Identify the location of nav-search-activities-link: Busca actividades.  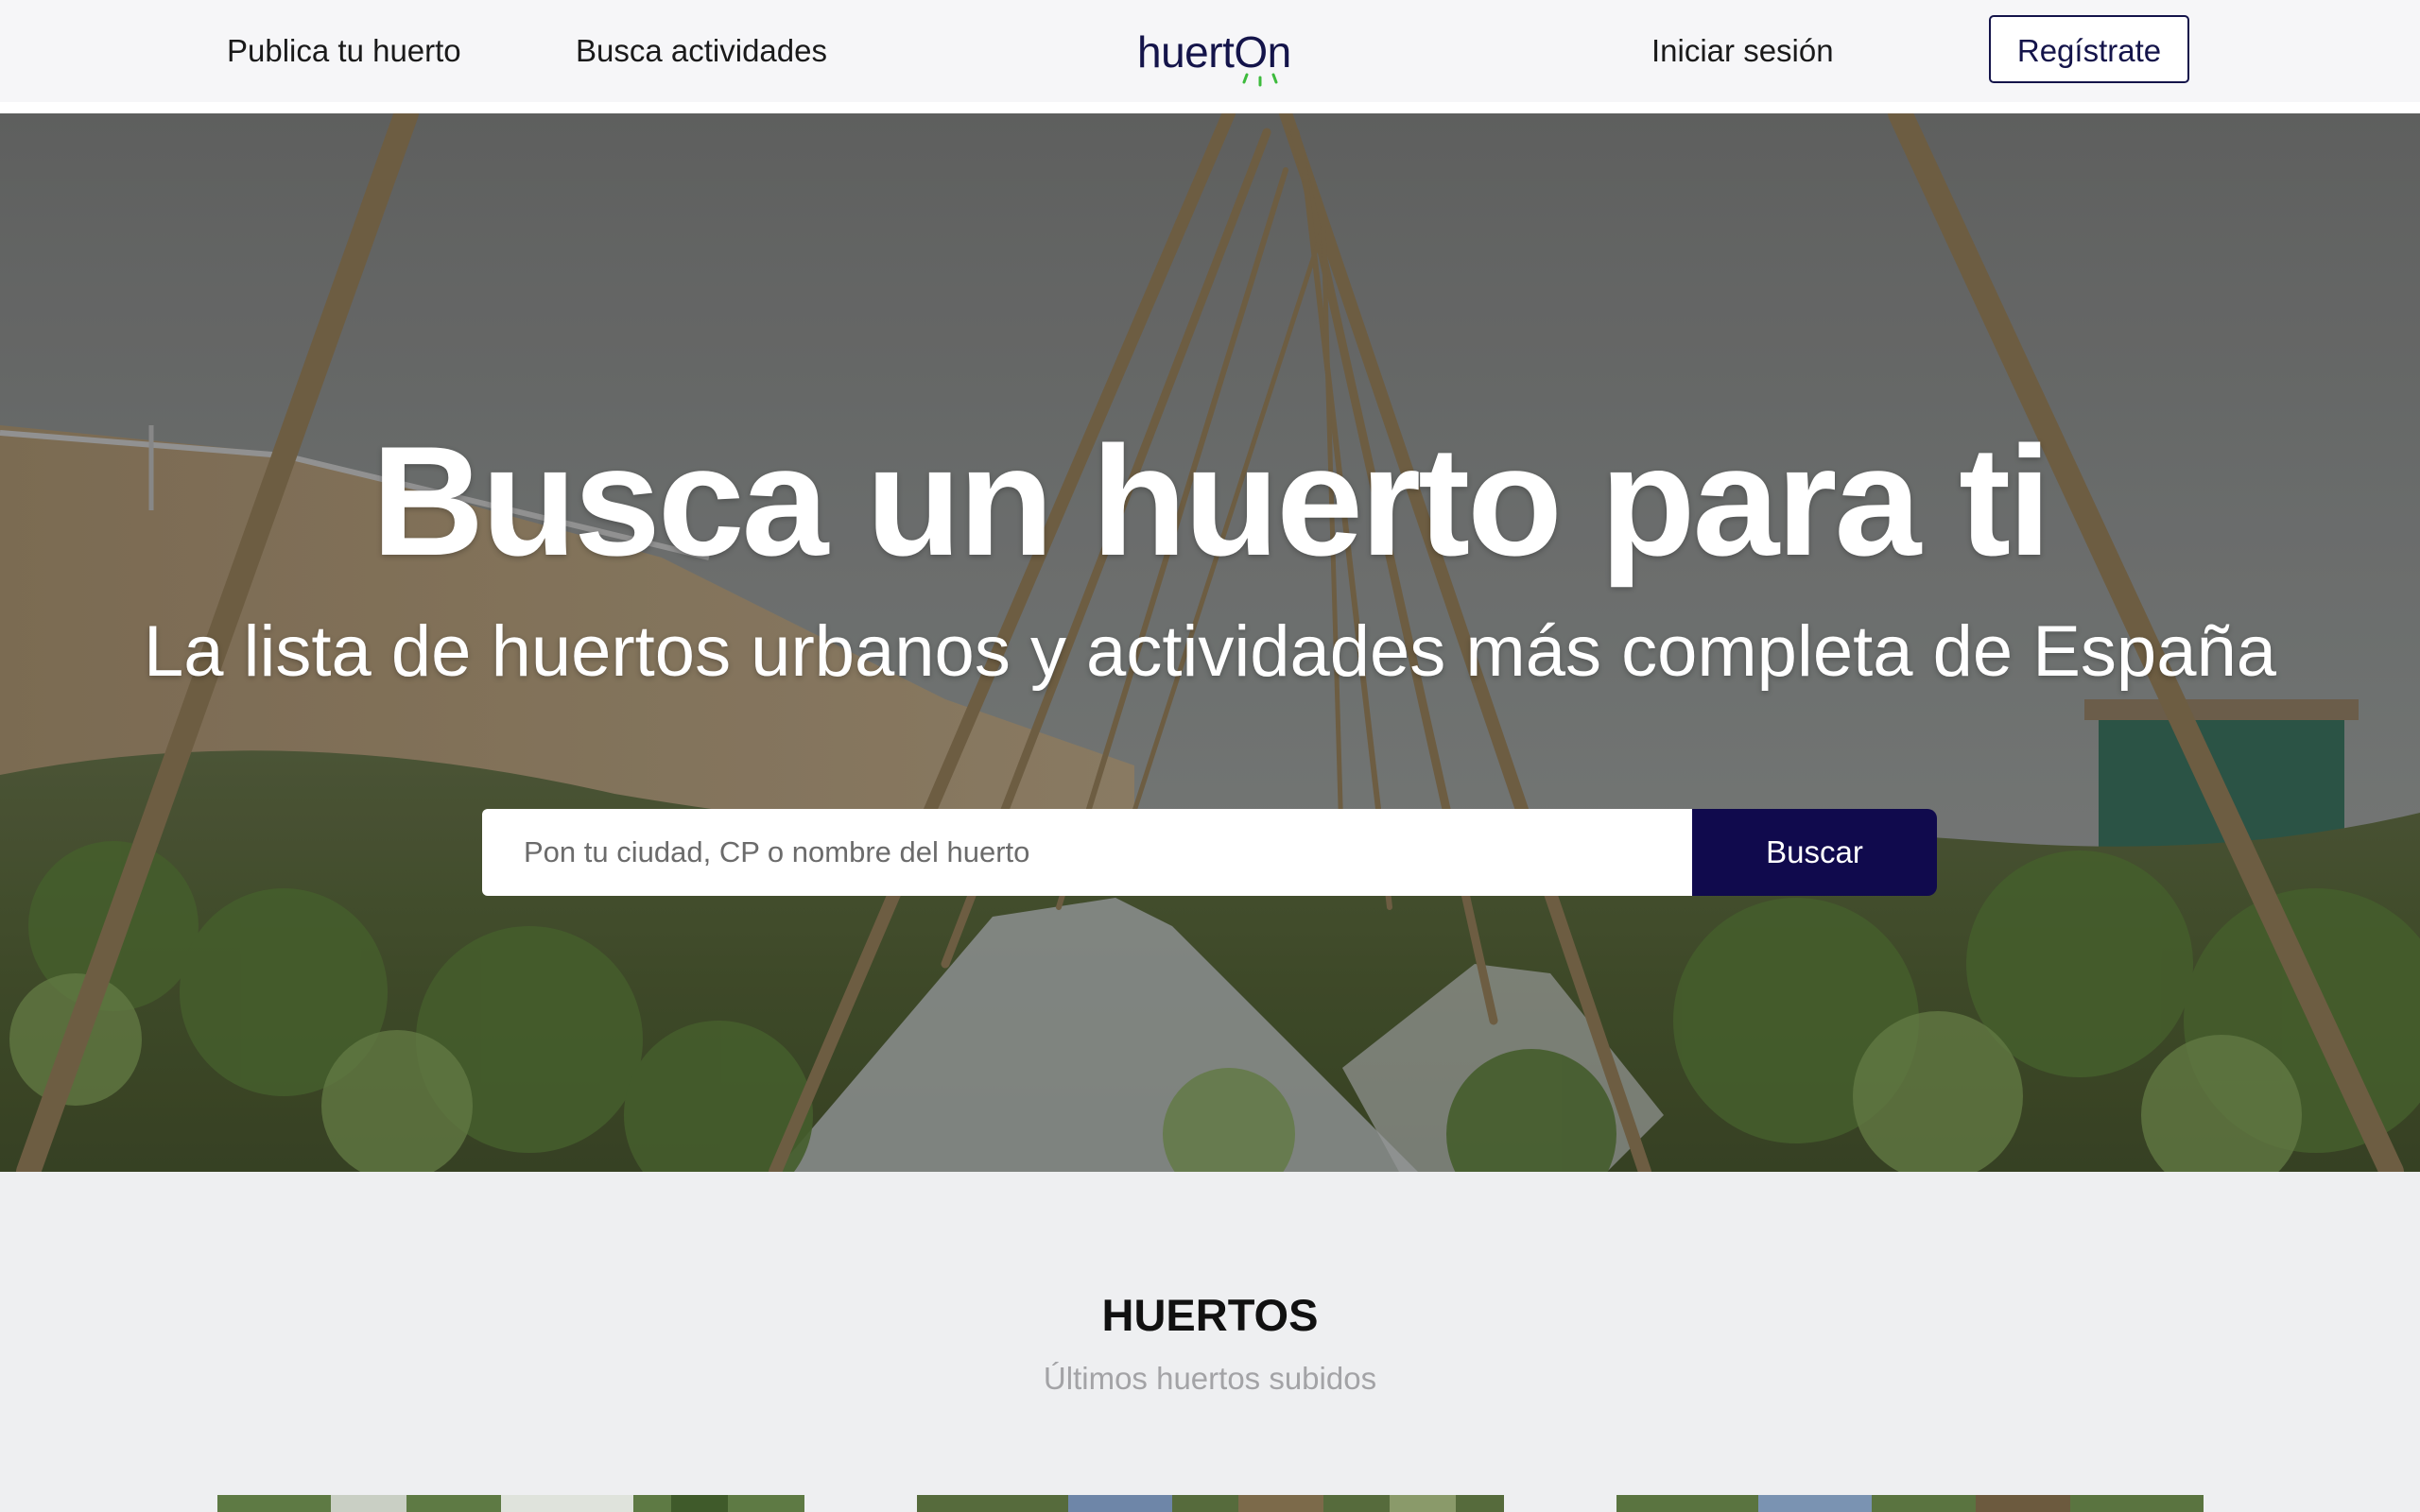
(701, 51).